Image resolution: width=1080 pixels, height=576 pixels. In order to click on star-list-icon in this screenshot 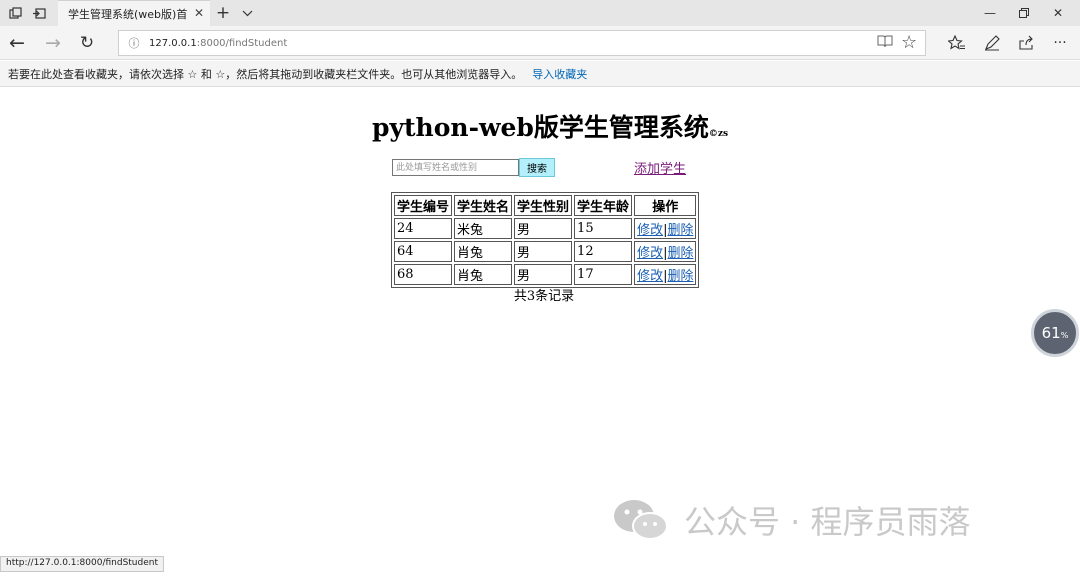, I will do `click(957, 43)`.